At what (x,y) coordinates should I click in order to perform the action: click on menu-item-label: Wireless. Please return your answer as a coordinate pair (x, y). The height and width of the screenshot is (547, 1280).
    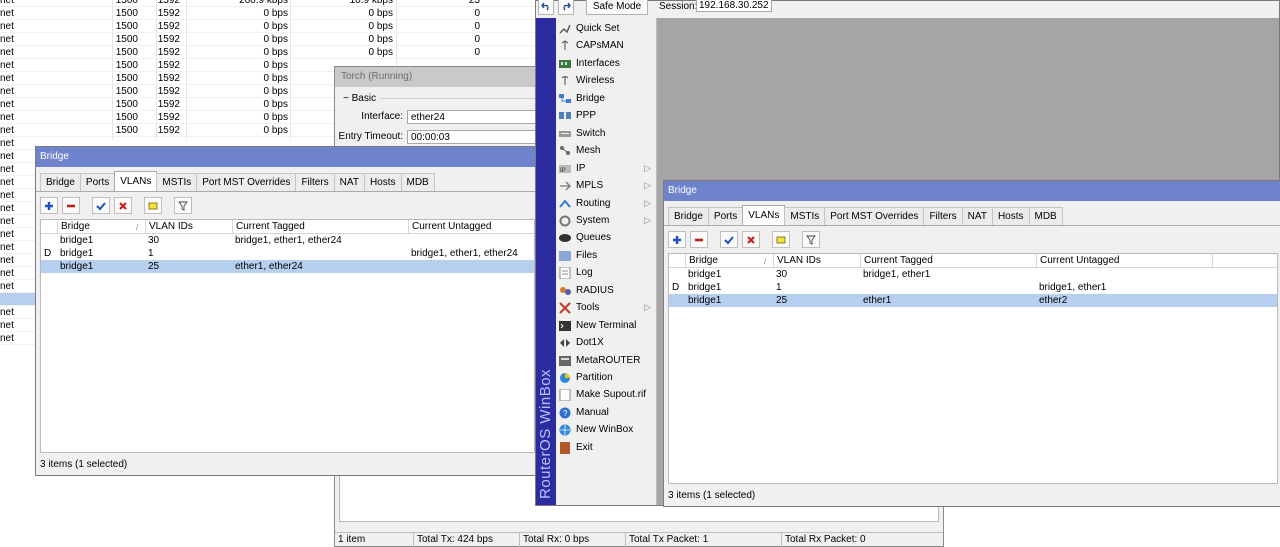
    Looking at the image, I should click on (595, 81).